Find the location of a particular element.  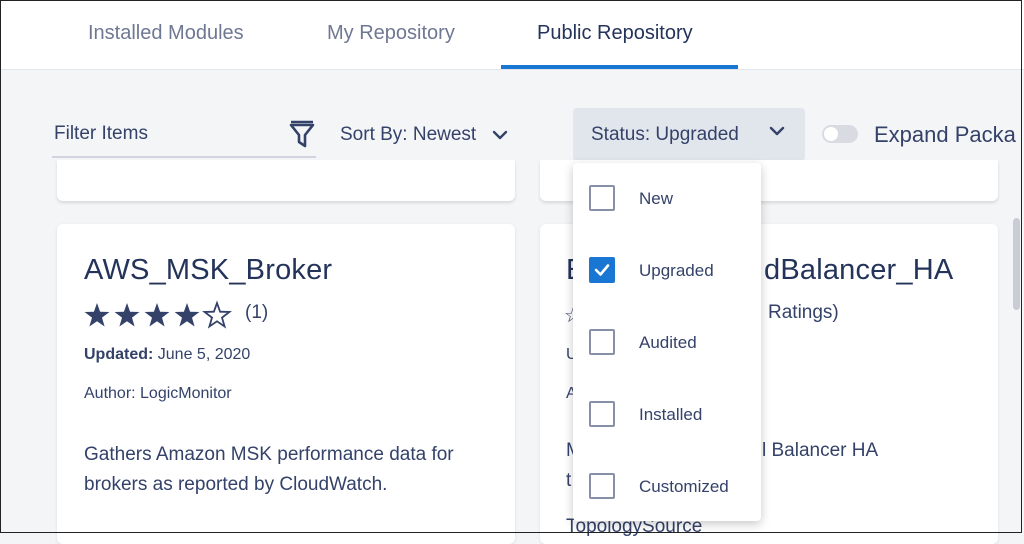

filter-items-input is located at coordinates (164, 134).